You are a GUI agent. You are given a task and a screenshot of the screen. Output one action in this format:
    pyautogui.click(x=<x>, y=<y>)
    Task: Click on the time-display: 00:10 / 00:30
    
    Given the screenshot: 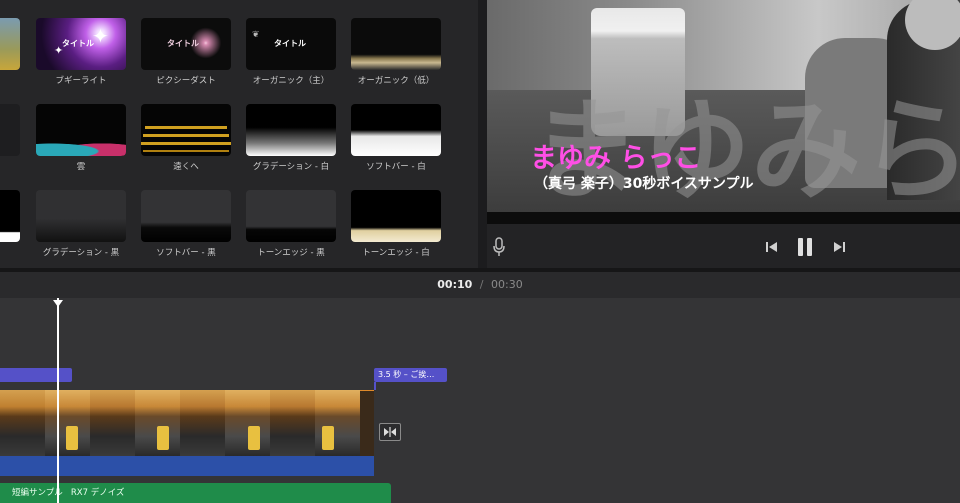 What is the action you would take?
    pyautogui.click(x=480, y=285)
    